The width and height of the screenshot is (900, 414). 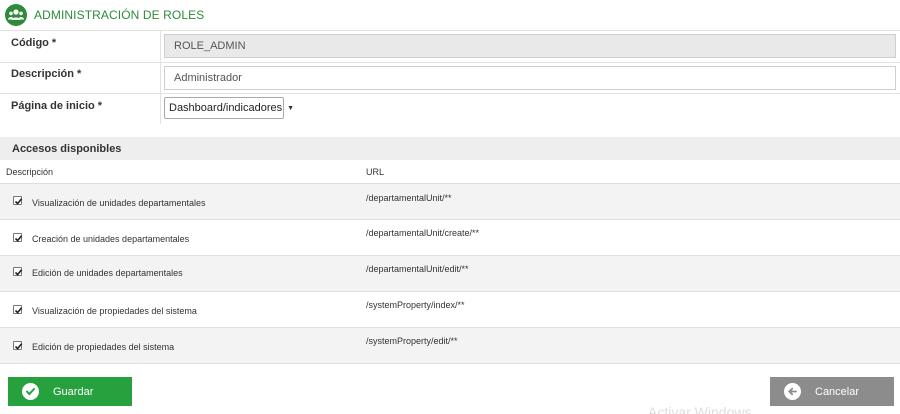 I want to click on cancel-button: Cancelar, so click(x=832, y=391).